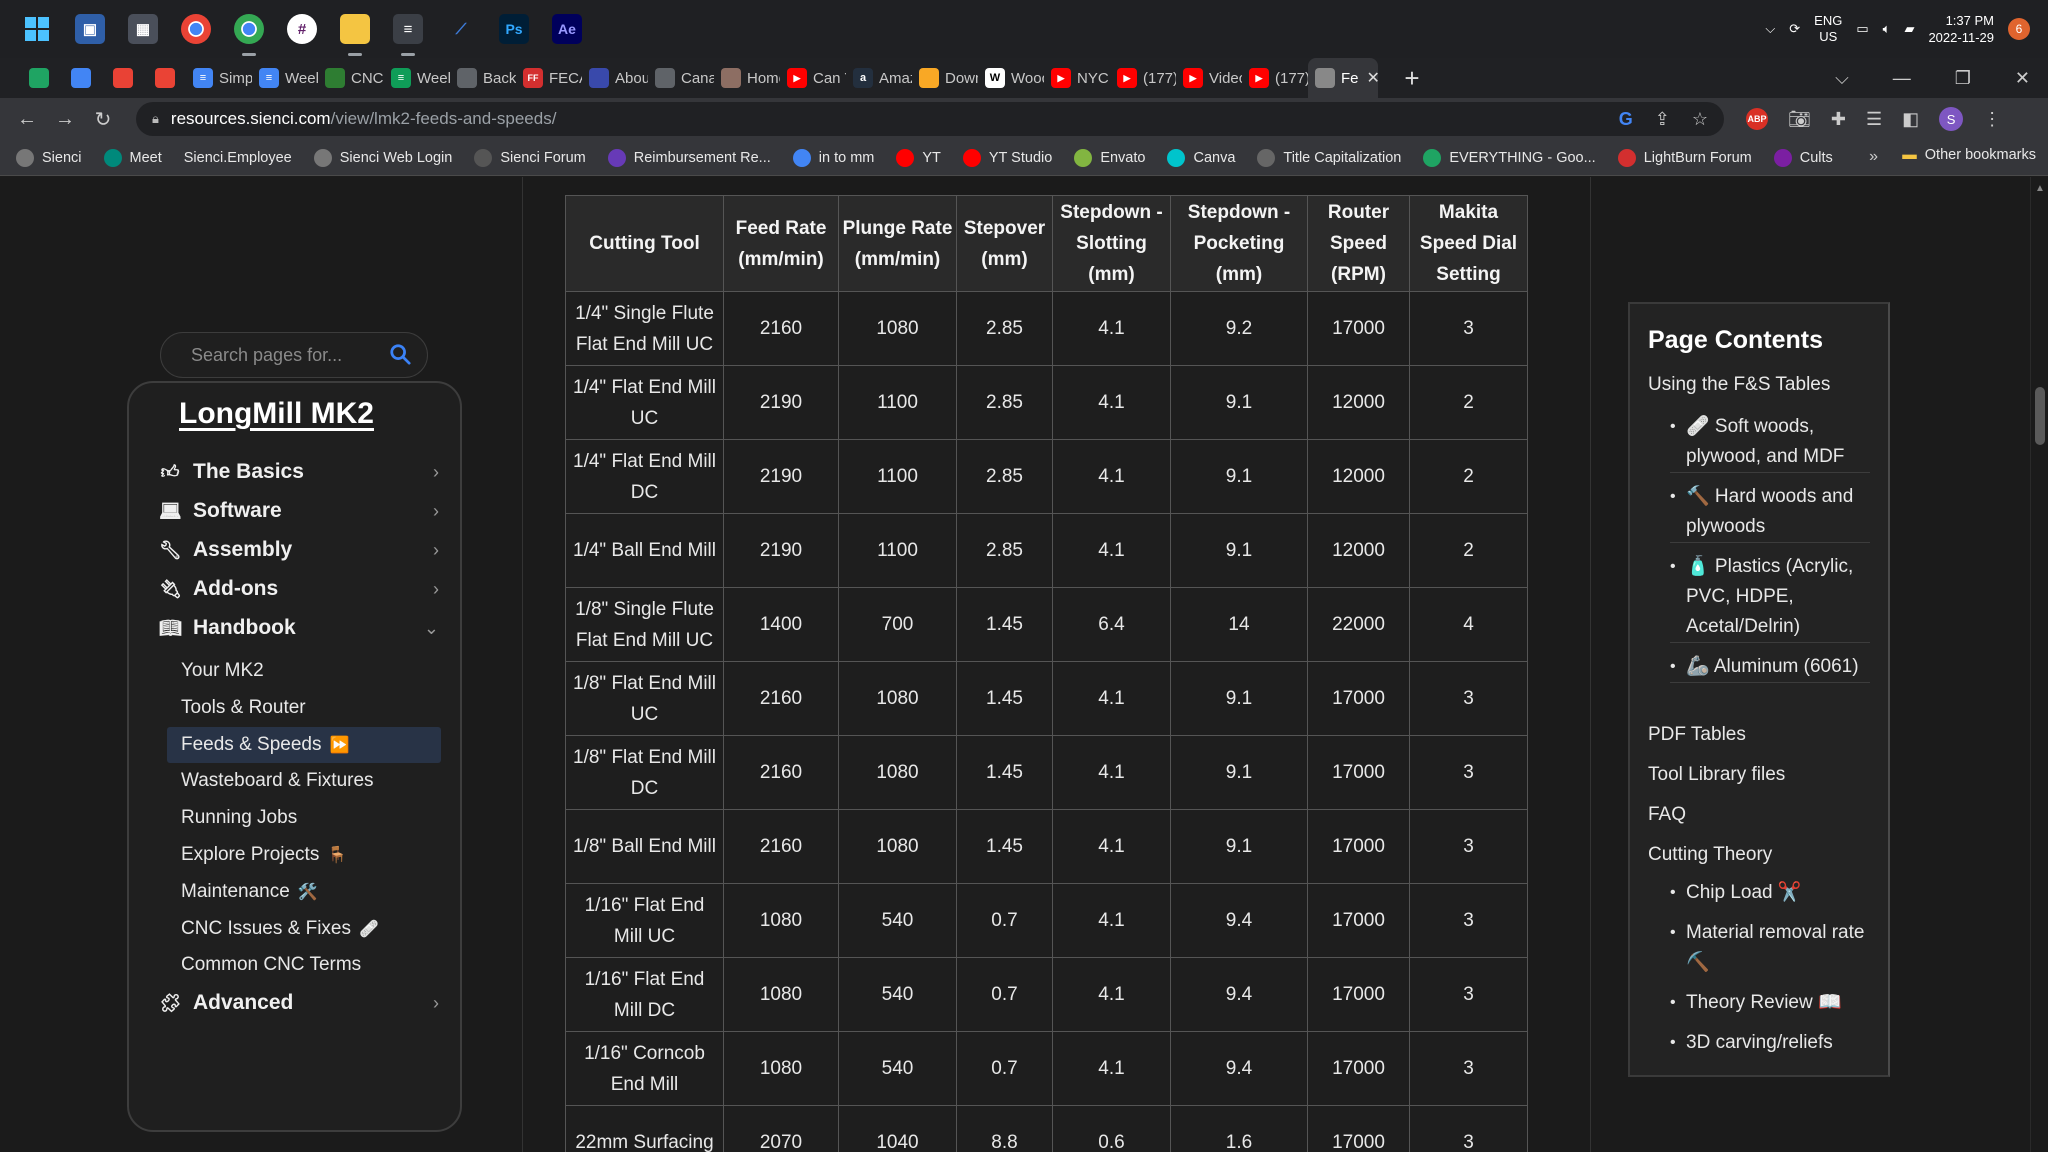 Image resolution: width=2048 pixels, height=1152 pixels. What do you see at coordinates (1963, 78) in the screenshot?
I see `restore-button: ❐` at bounding box center [1963, 78].